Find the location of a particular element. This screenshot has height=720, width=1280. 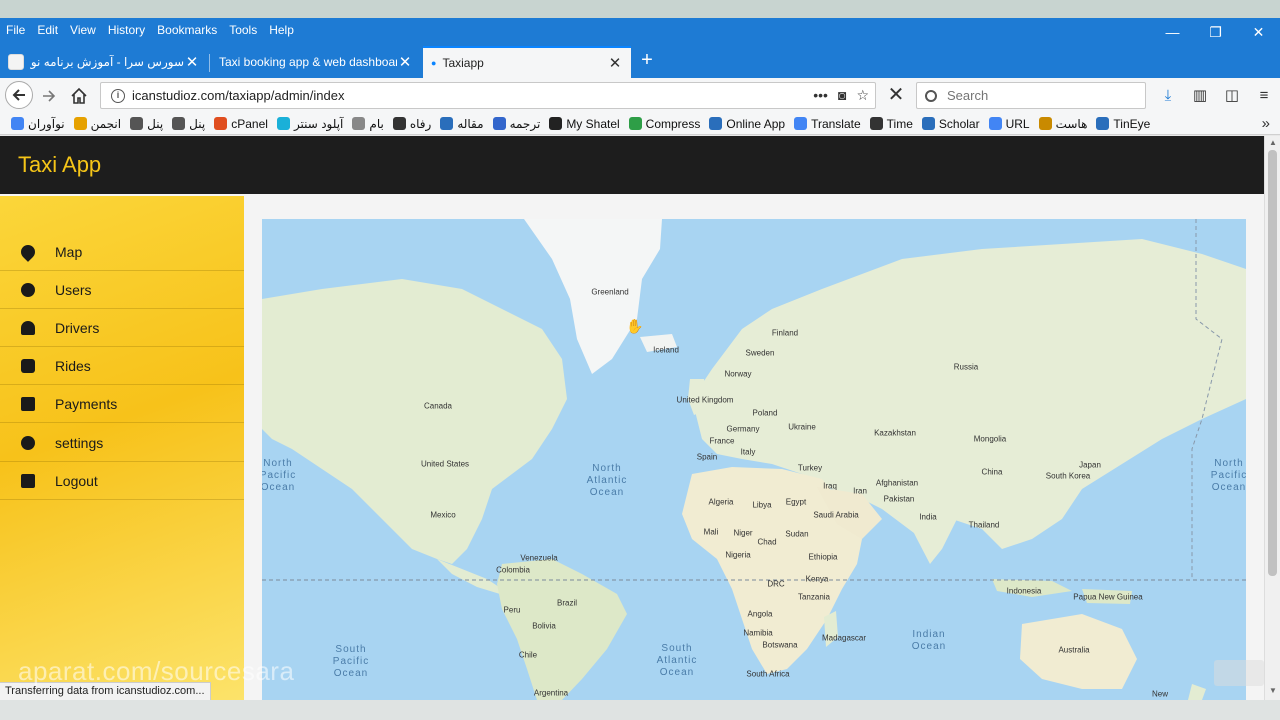

sidebar-item-rides: Rides is located at coordinates (122, 366).